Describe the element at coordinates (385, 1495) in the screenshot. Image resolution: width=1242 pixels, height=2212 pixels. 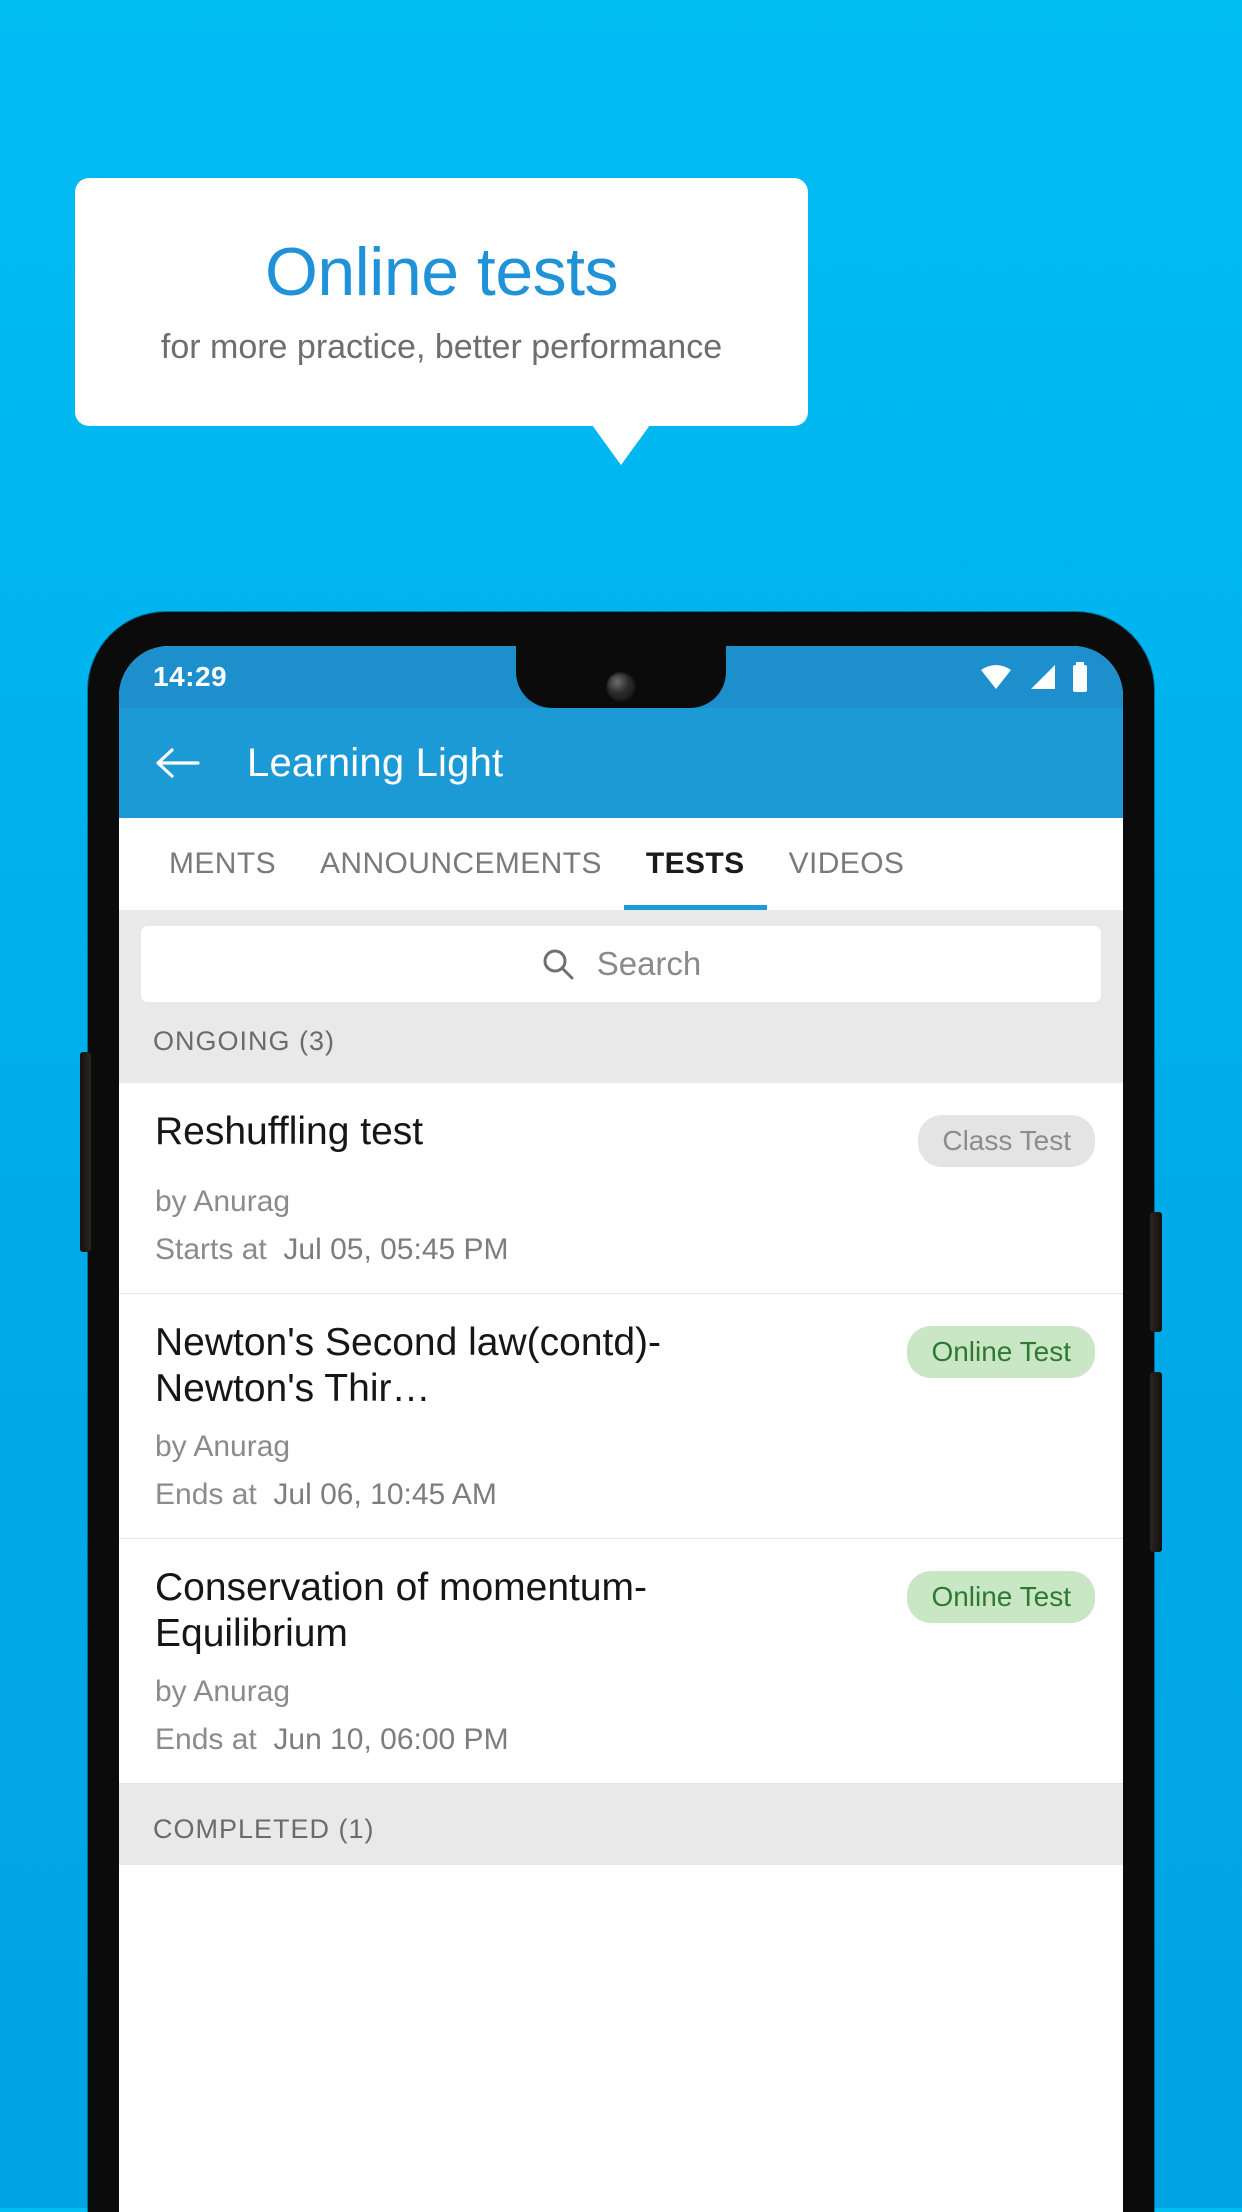
I see `test-schedule-value: Jul 06, 10:45 AM` at that location.